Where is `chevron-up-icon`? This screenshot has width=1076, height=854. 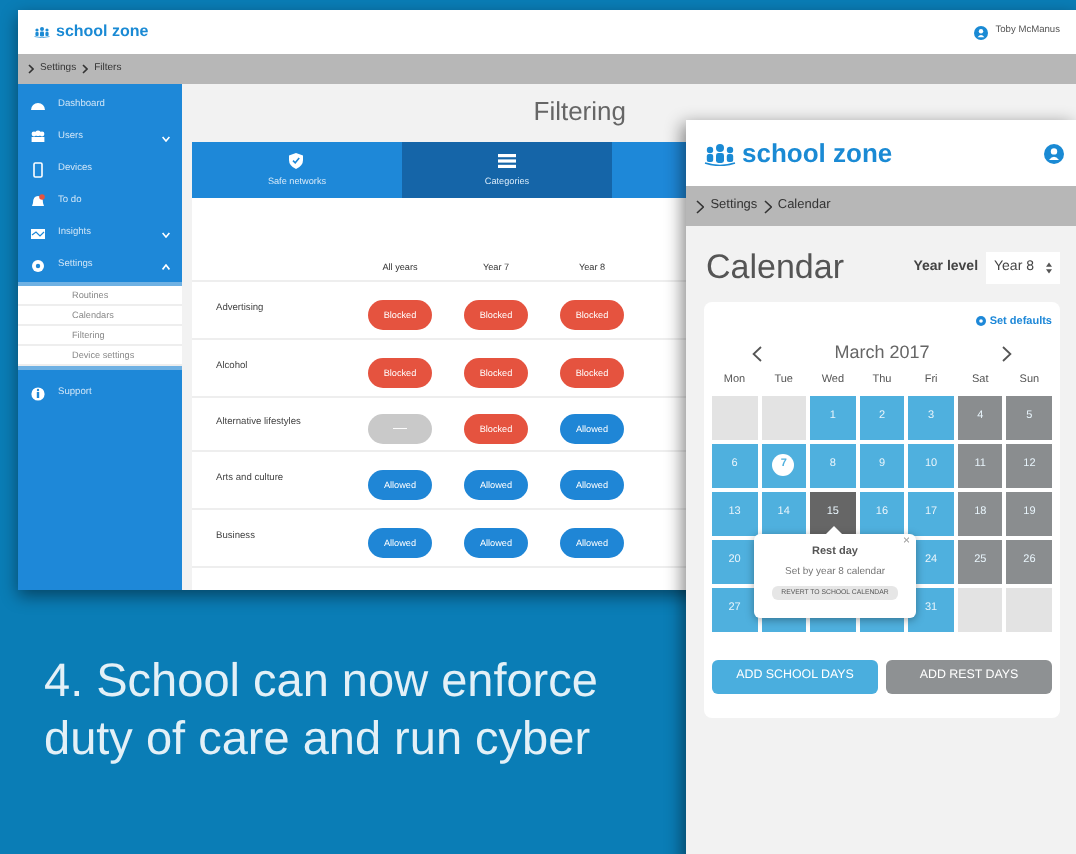
chevron-up-icon is located at coordinates (166, 266).